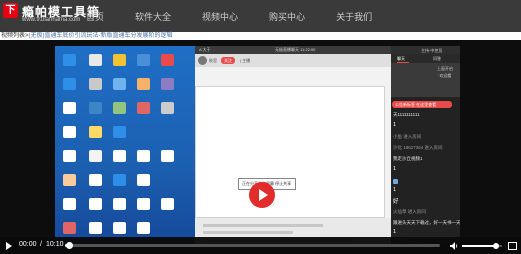 This screenshot has height=254, width=521. What do you see at coordinates (295, 49) in the screenshot?
I see `titlebar-title: 无极直播聊天 11:22:00` at bounding box center [295, 49].